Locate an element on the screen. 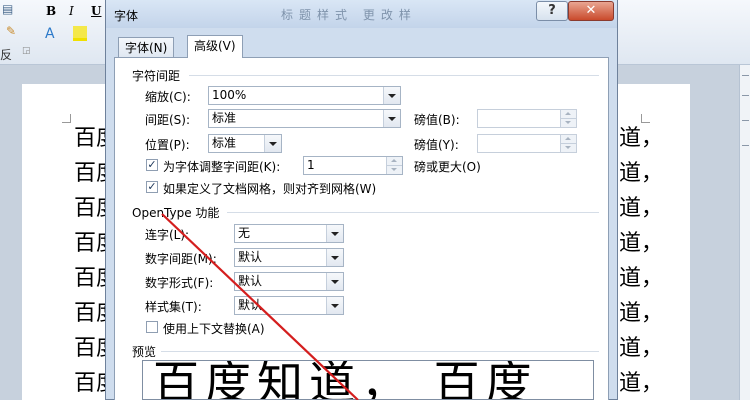  tab-advanced: 高级(V) is located at coordinates (215, 46).